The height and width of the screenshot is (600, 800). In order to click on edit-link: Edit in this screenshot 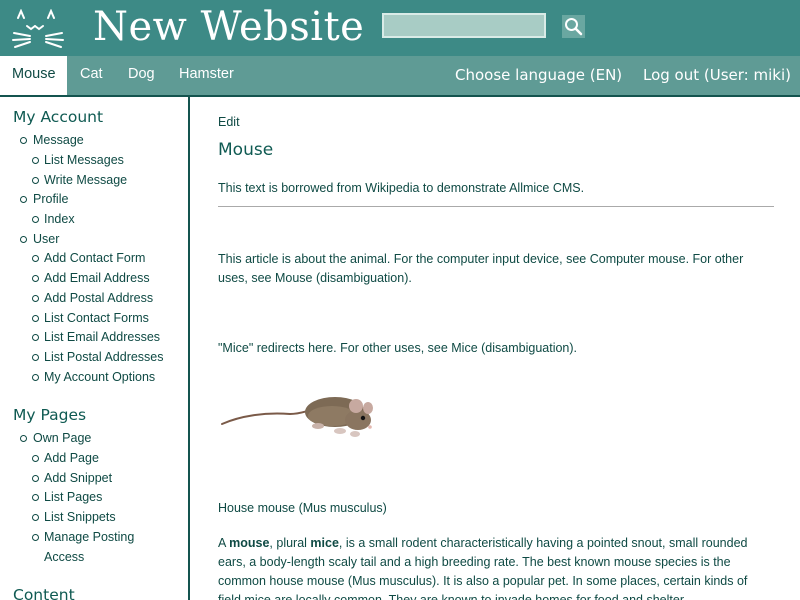, I will do `click(229, 122)`.